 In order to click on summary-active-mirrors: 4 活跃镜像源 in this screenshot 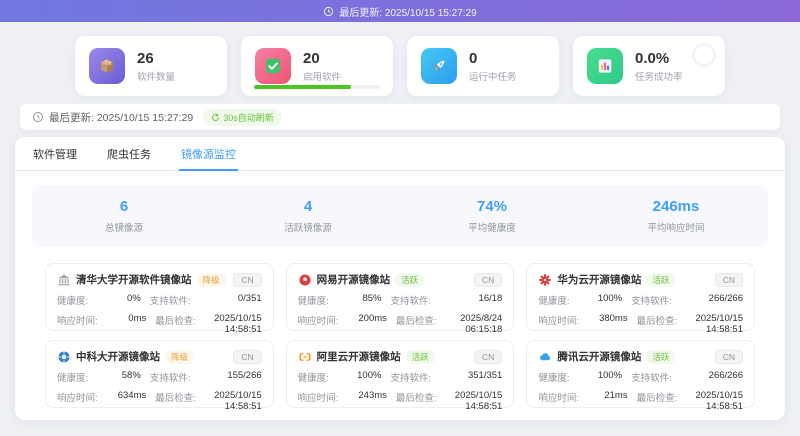, I will do `click(308, 216)`.